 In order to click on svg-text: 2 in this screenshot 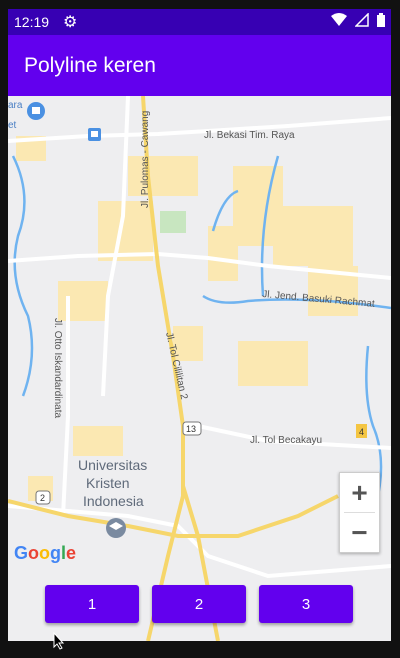, I will do `click(42, 498)`.